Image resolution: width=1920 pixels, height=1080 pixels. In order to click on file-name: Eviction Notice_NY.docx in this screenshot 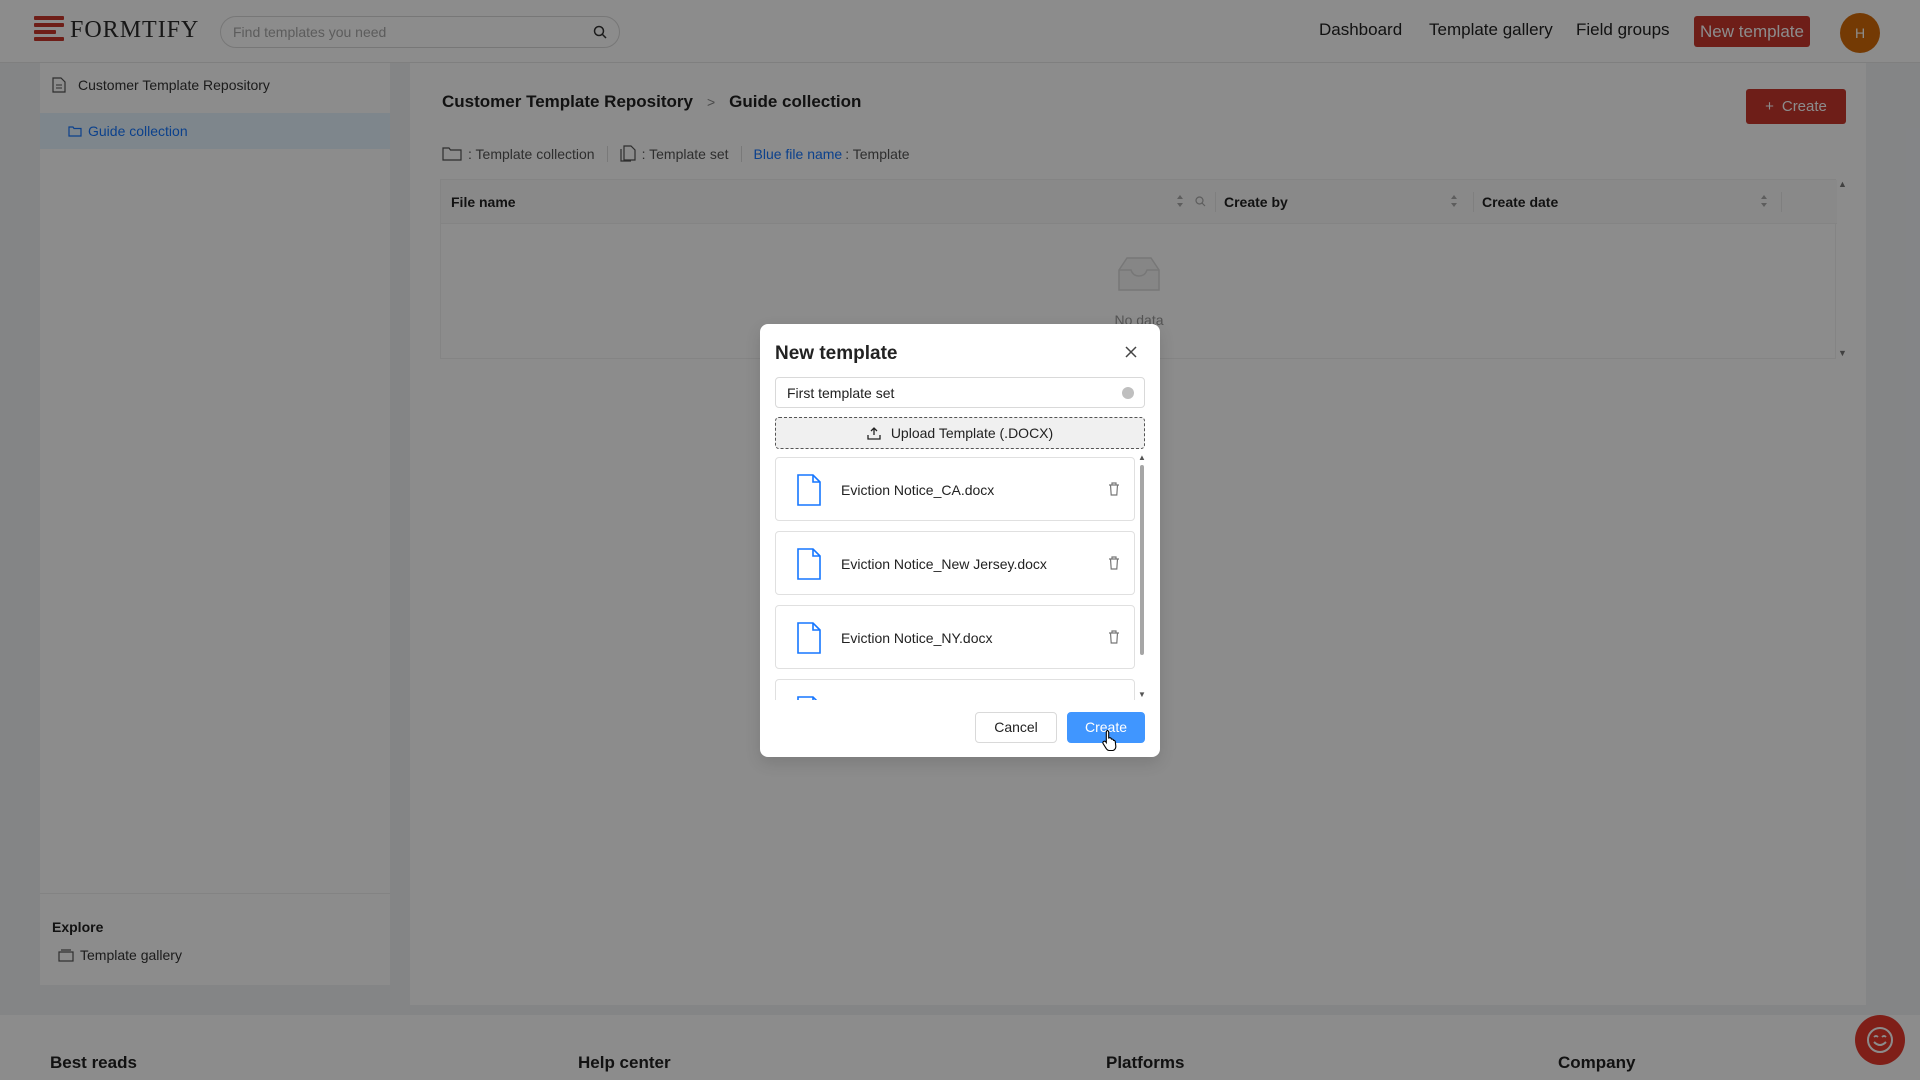, I will do `click(917, 638)`.